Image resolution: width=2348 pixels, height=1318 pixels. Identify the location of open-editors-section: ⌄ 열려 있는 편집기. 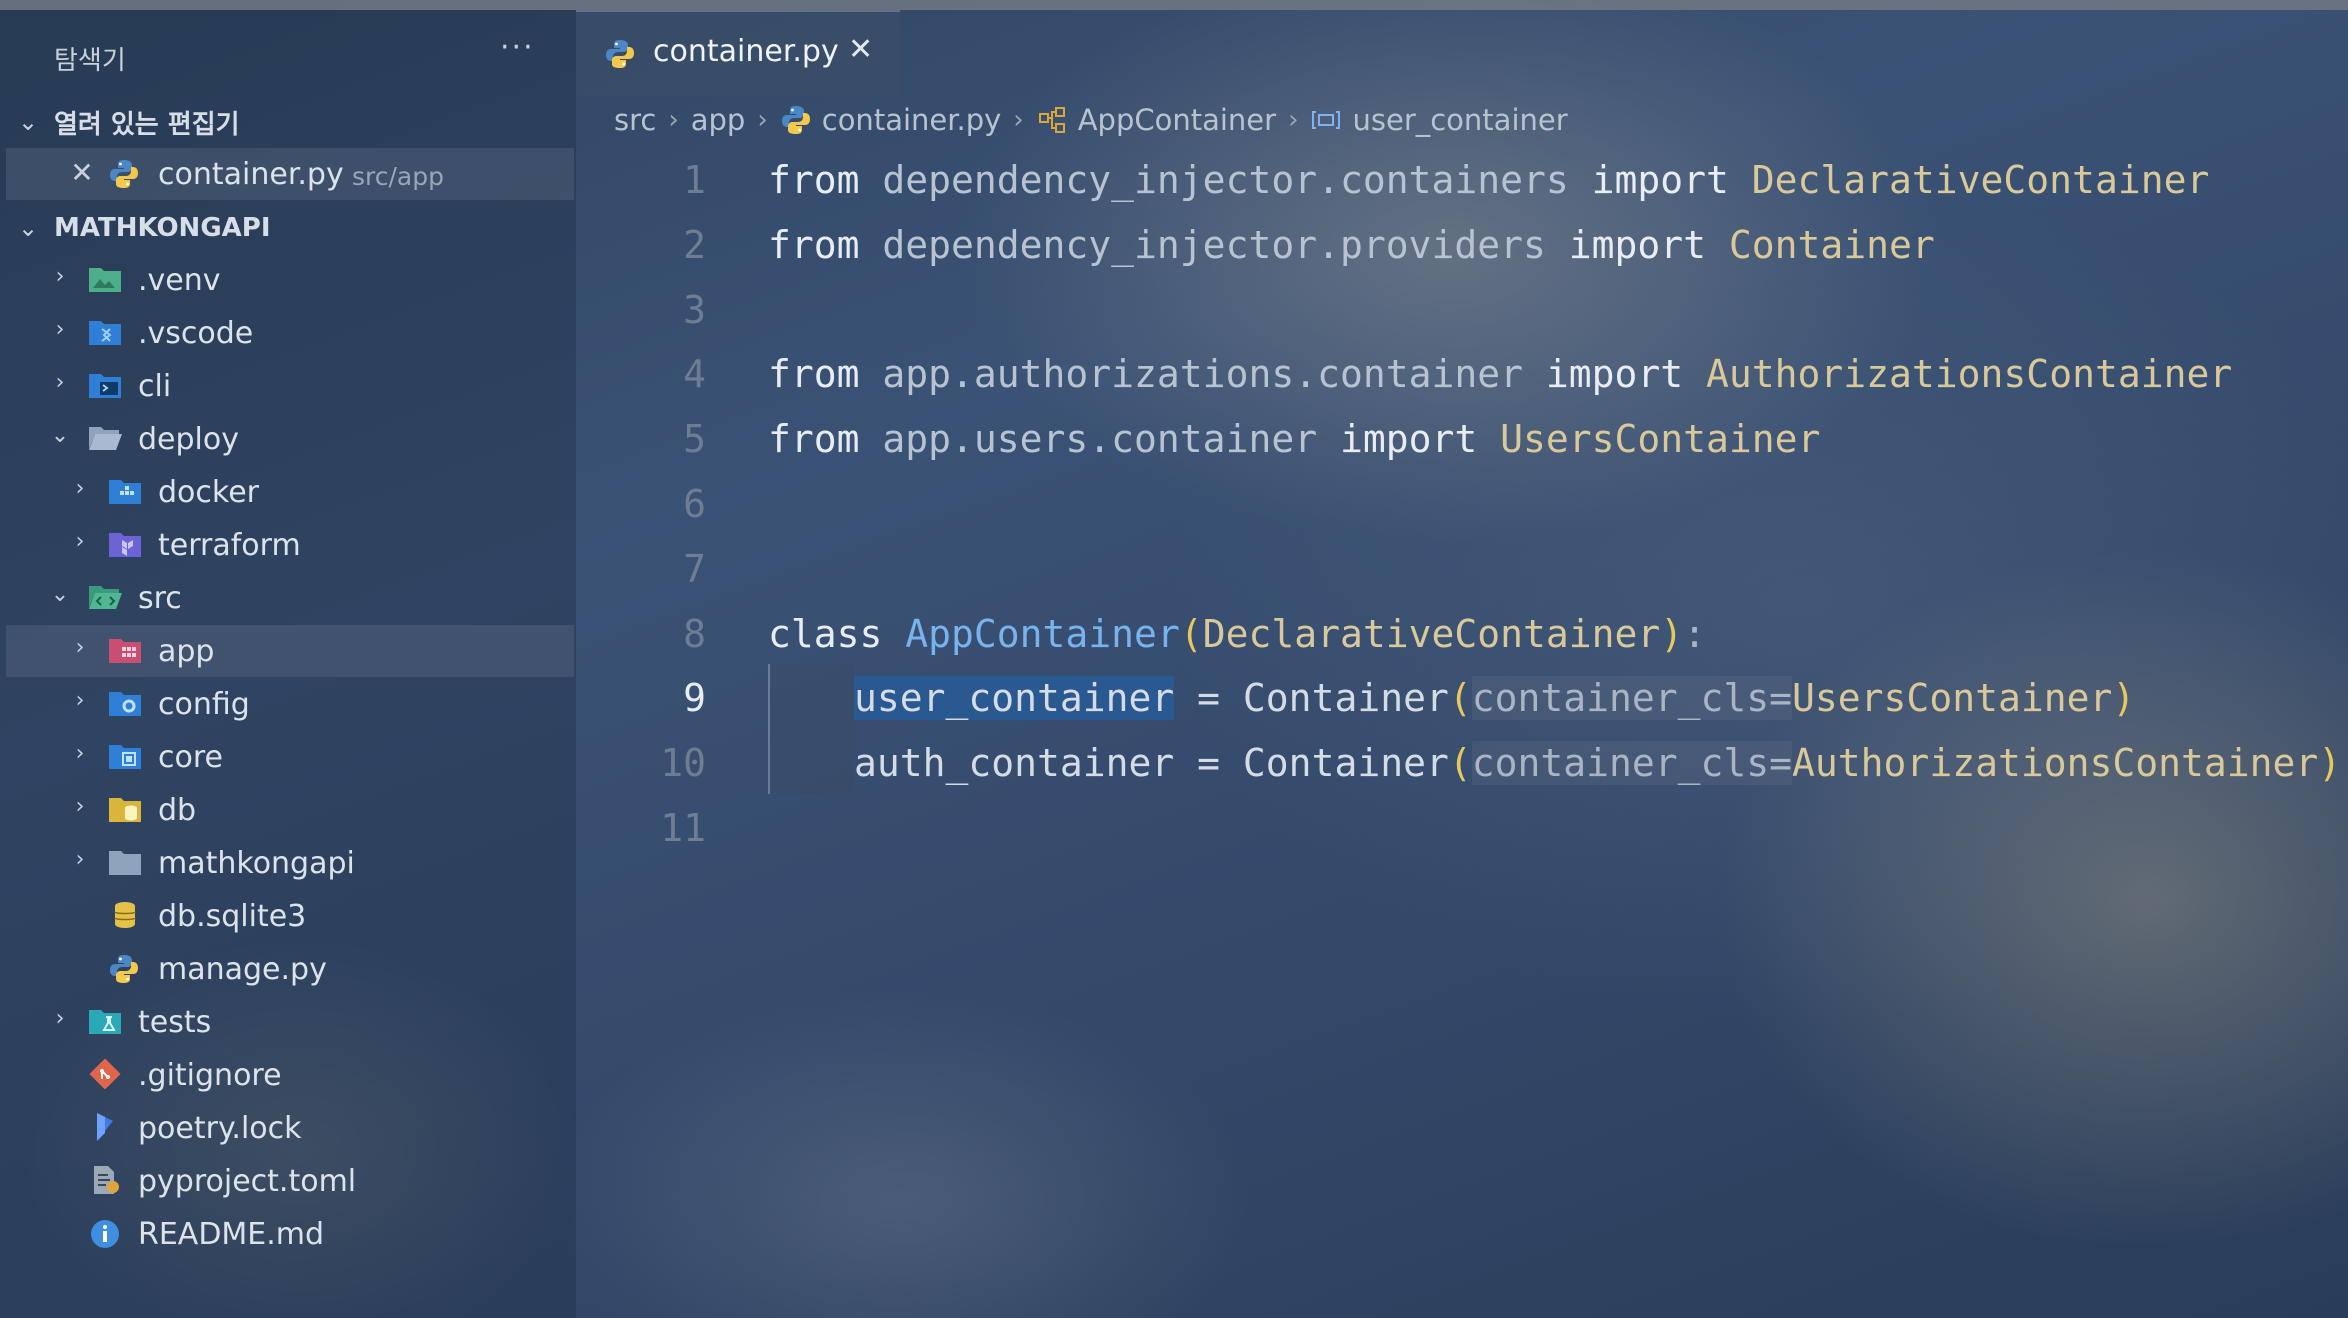
(288, 122).